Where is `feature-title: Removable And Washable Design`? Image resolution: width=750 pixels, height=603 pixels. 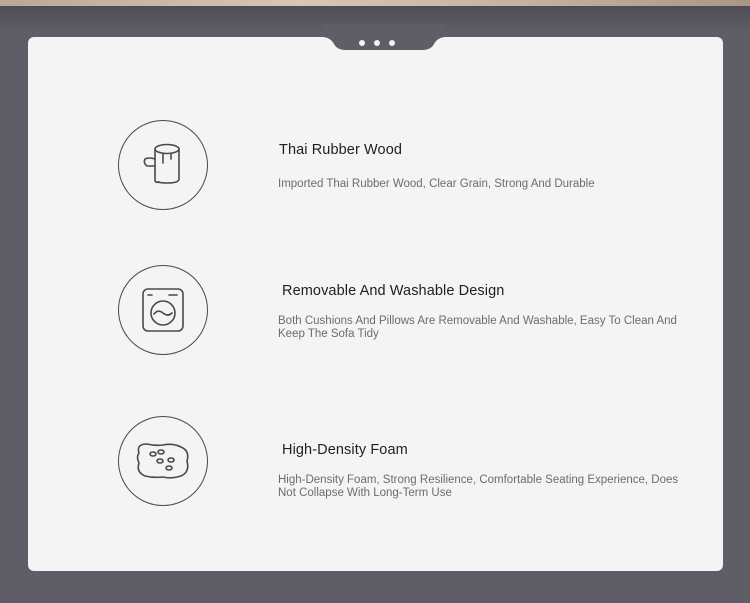
feature-title: Removable And Washable Design is located at coordinates (393, 291).